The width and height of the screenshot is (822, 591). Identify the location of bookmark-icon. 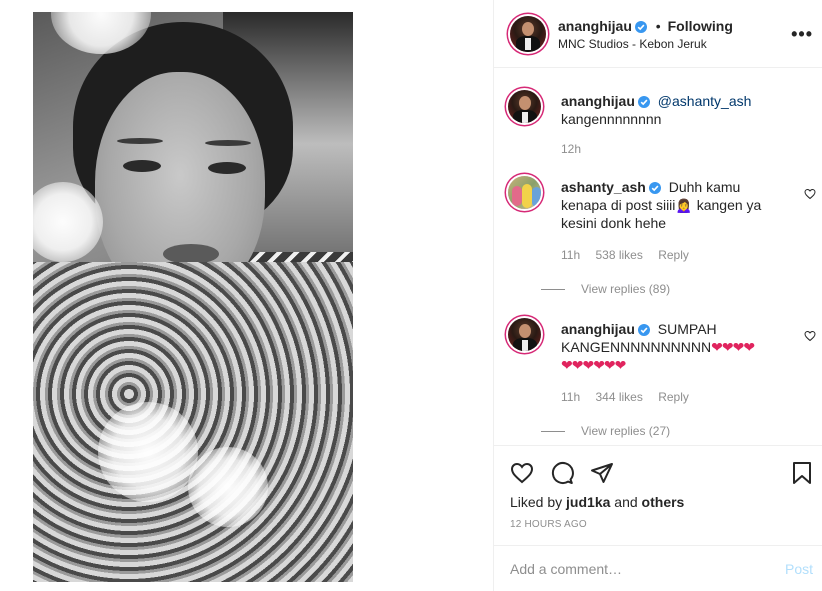
(802, 473).